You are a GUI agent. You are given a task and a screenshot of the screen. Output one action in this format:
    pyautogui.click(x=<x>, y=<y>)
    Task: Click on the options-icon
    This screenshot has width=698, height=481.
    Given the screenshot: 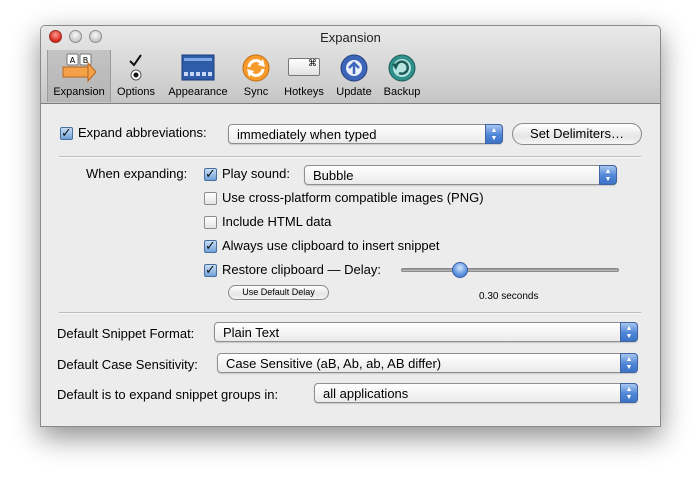 What is the action you would take?
    pyautogui.click(x=136, y=70)
    